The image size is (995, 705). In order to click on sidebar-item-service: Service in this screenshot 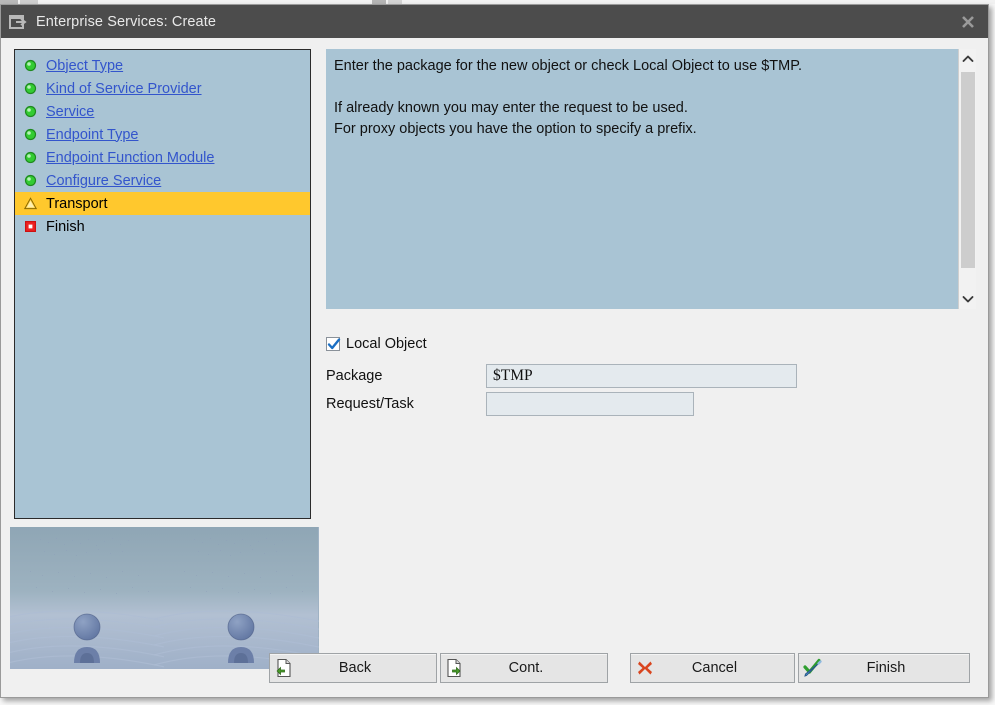, I will do `click(162, 111)`.